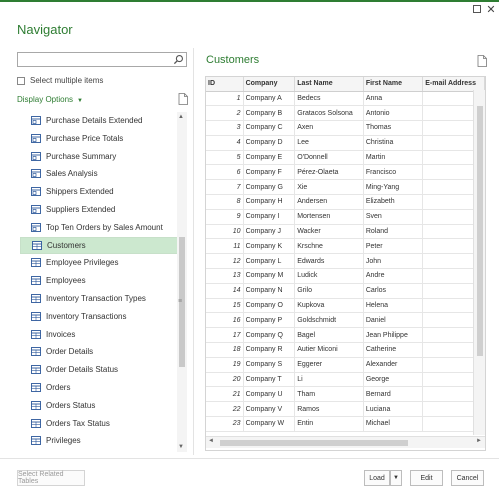 The image size is (499, 501). I want to click on load-button: Load, so click(377, 478).